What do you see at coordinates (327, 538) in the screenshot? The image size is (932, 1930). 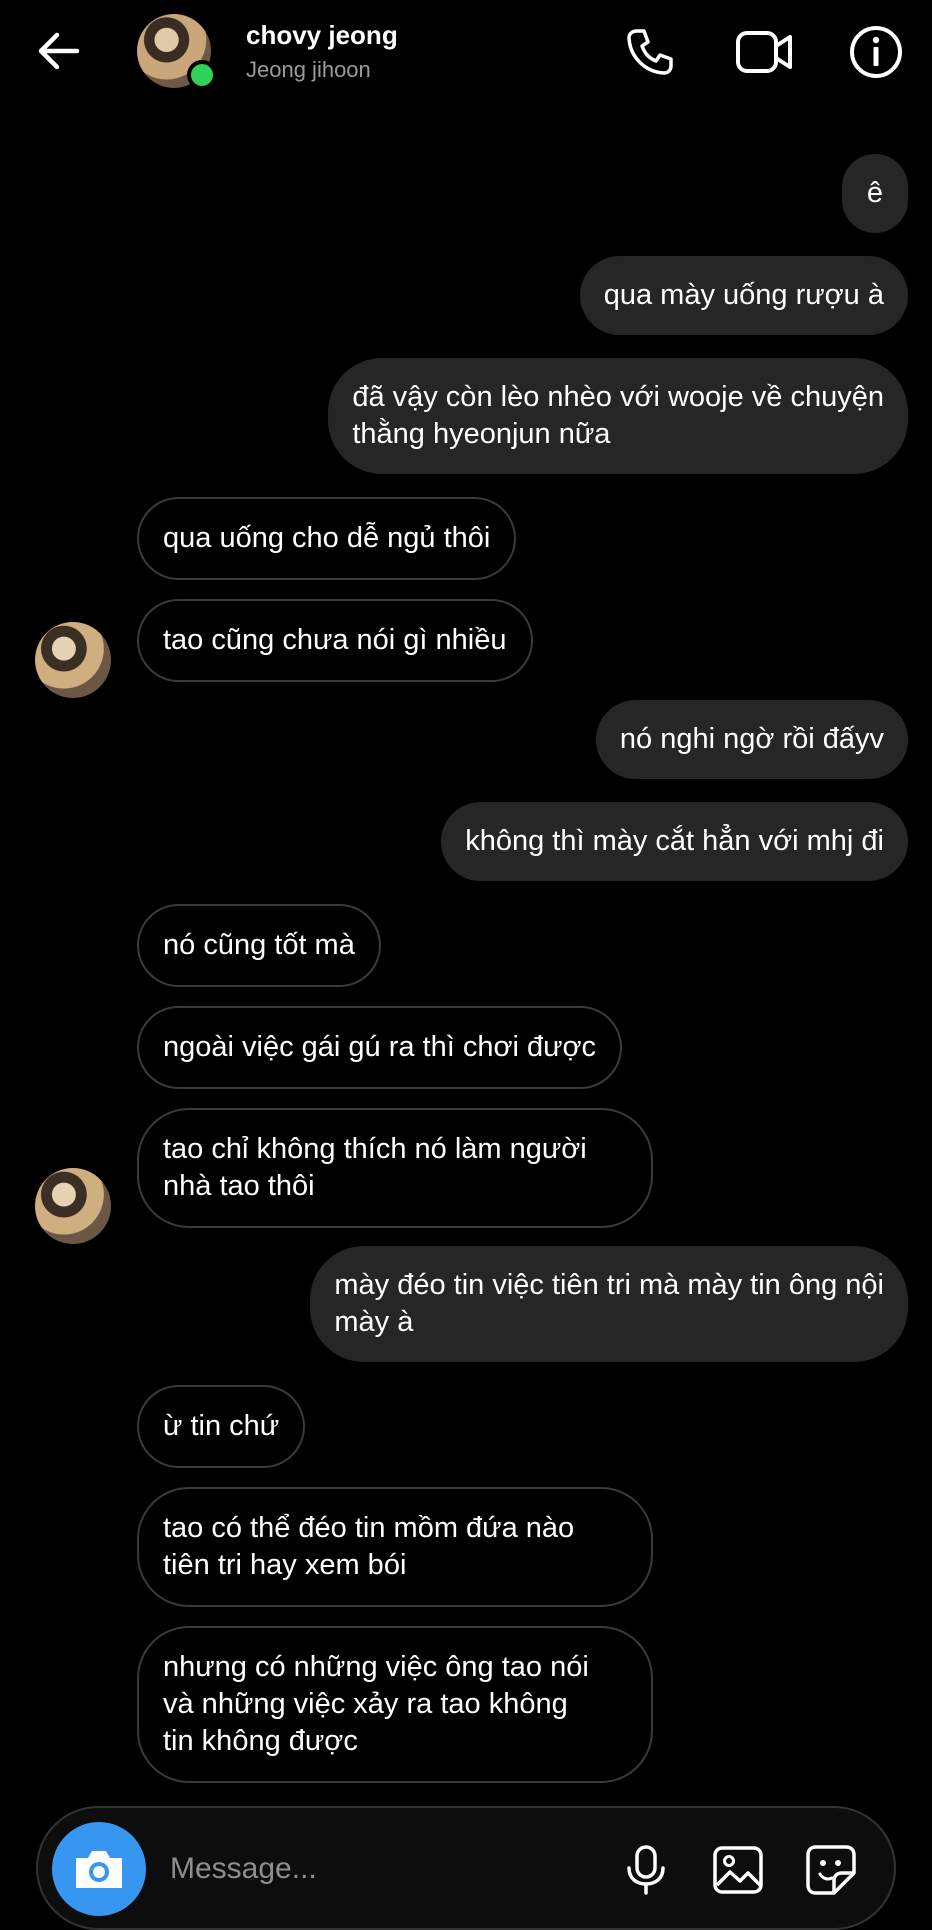 I see `message-bubble-incoming: qua uống cho dễ ngủ thôi` at bounding box center [327, 538].